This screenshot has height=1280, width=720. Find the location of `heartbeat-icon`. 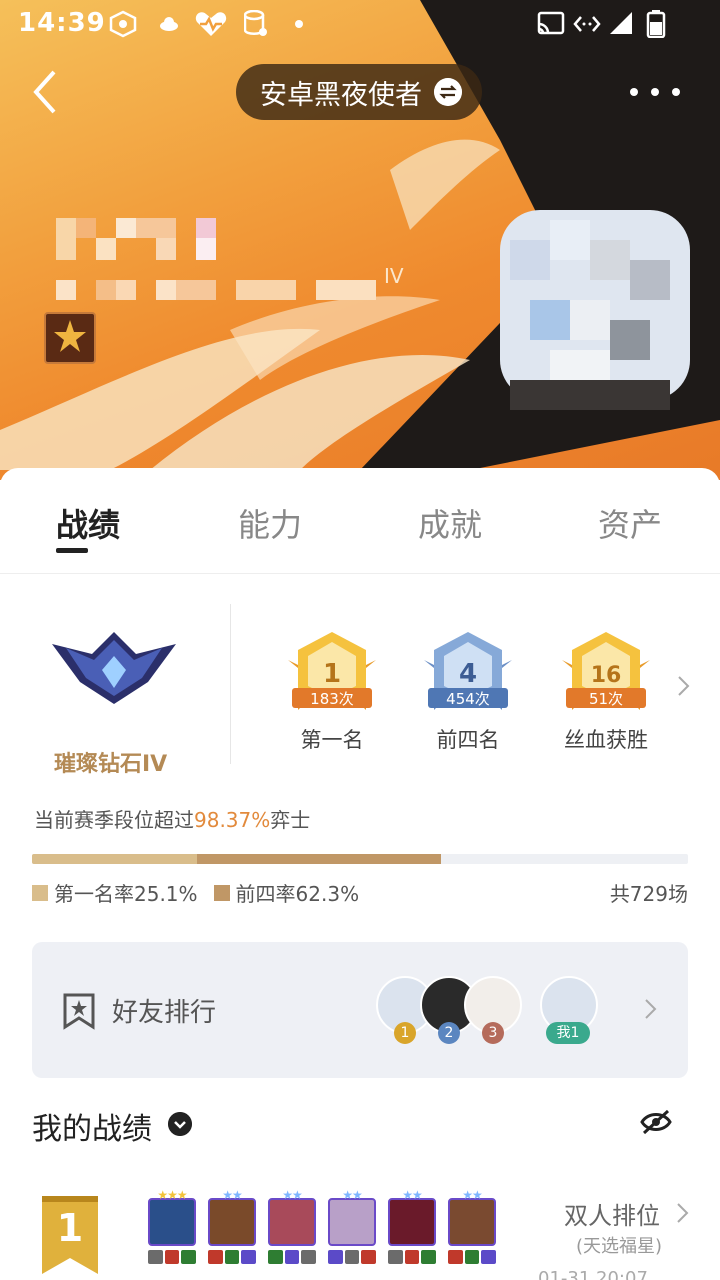

heartbeat-icon is located at coordinates (211, 24).